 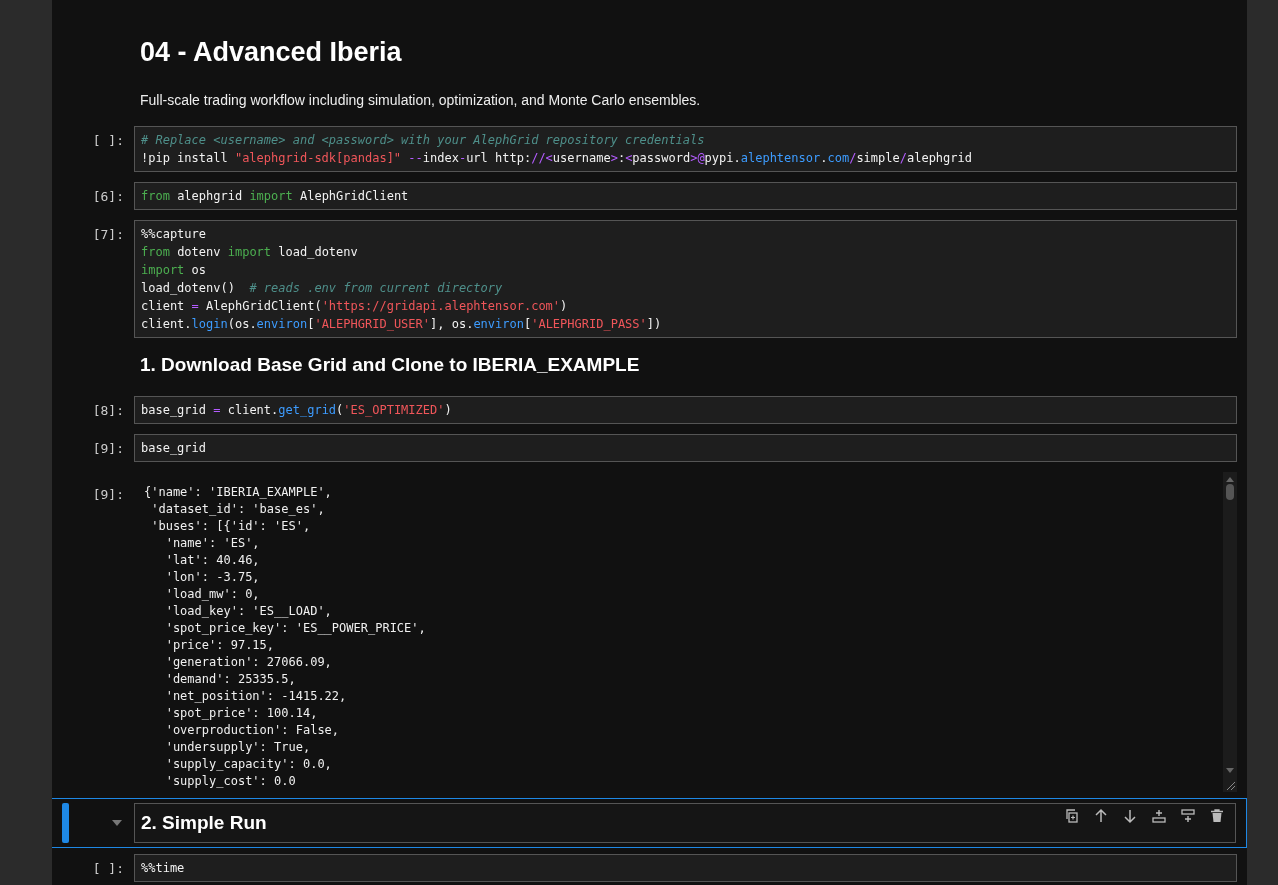 What do you see at coordinates (685, 868) in the screenshot?
I see `code-cell: %%time` at bounding box center [685, 868].